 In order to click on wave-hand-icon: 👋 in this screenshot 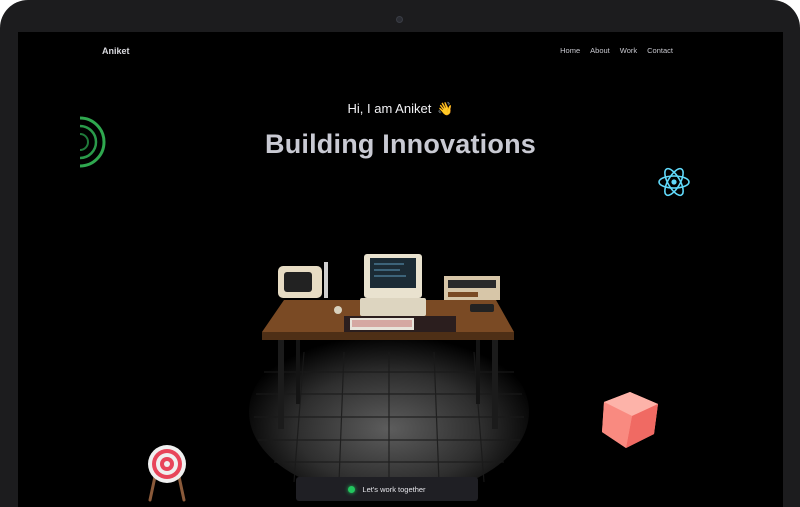, I will do `click(445, 108)`.